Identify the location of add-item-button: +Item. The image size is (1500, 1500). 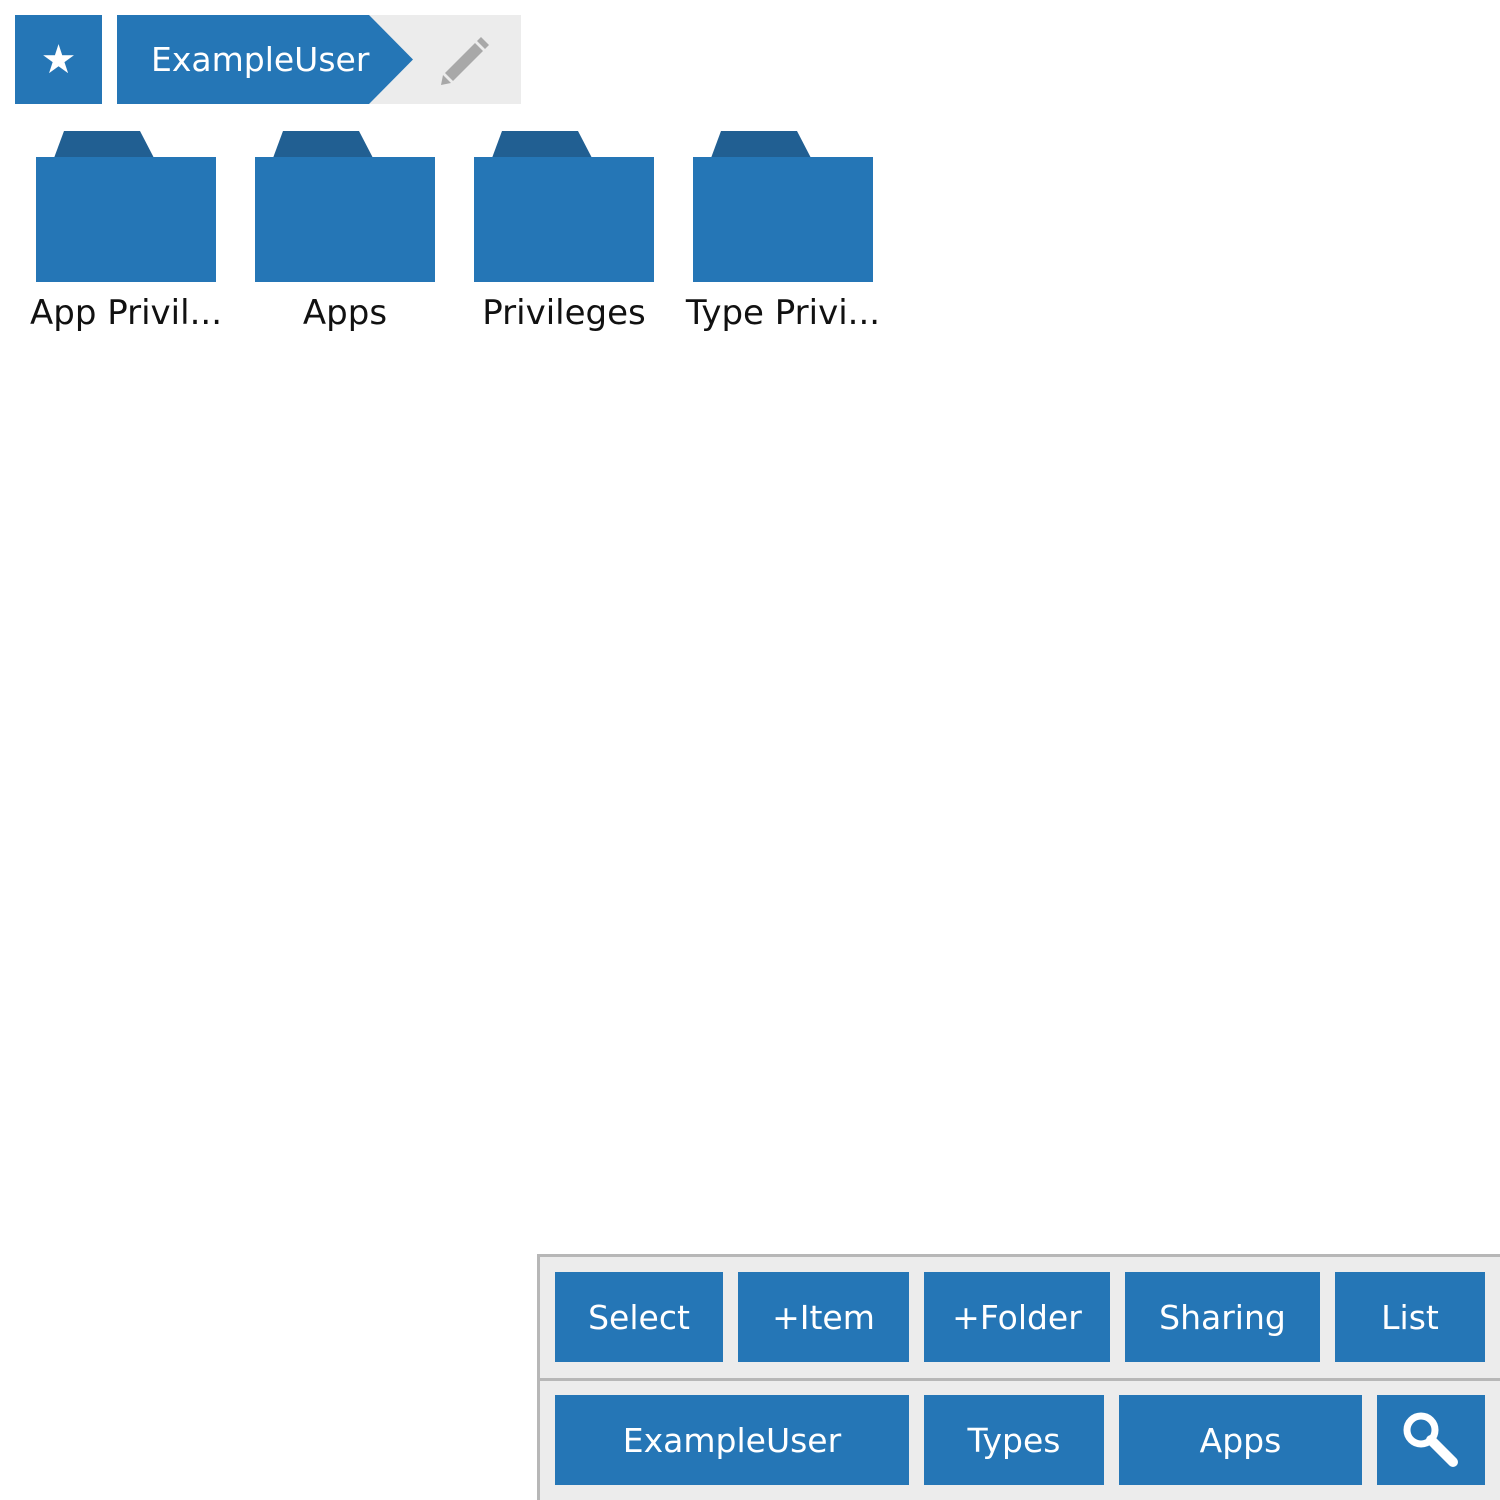
(823, 1317).